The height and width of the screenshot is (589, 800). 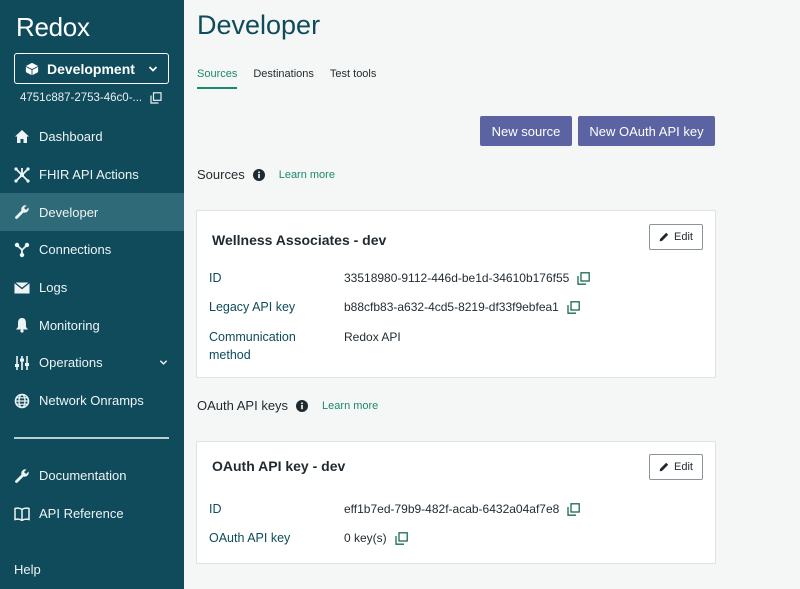 What do you see at coordinates (71, 137) in the screenshot?
I see `sidebar-item-label: Dashboard` at bounding box center [71, 137].